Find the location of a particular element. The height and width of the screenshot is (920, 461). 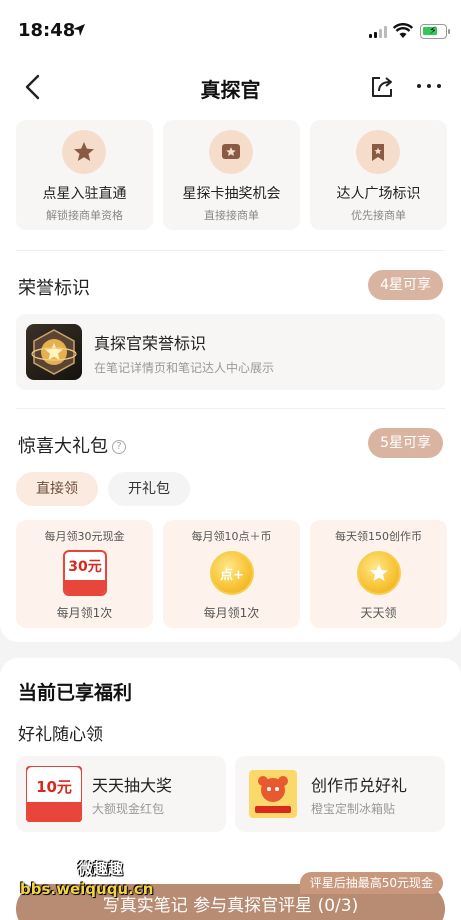

red-envelope-icon: 10元 is located at coordinates (54, 794).